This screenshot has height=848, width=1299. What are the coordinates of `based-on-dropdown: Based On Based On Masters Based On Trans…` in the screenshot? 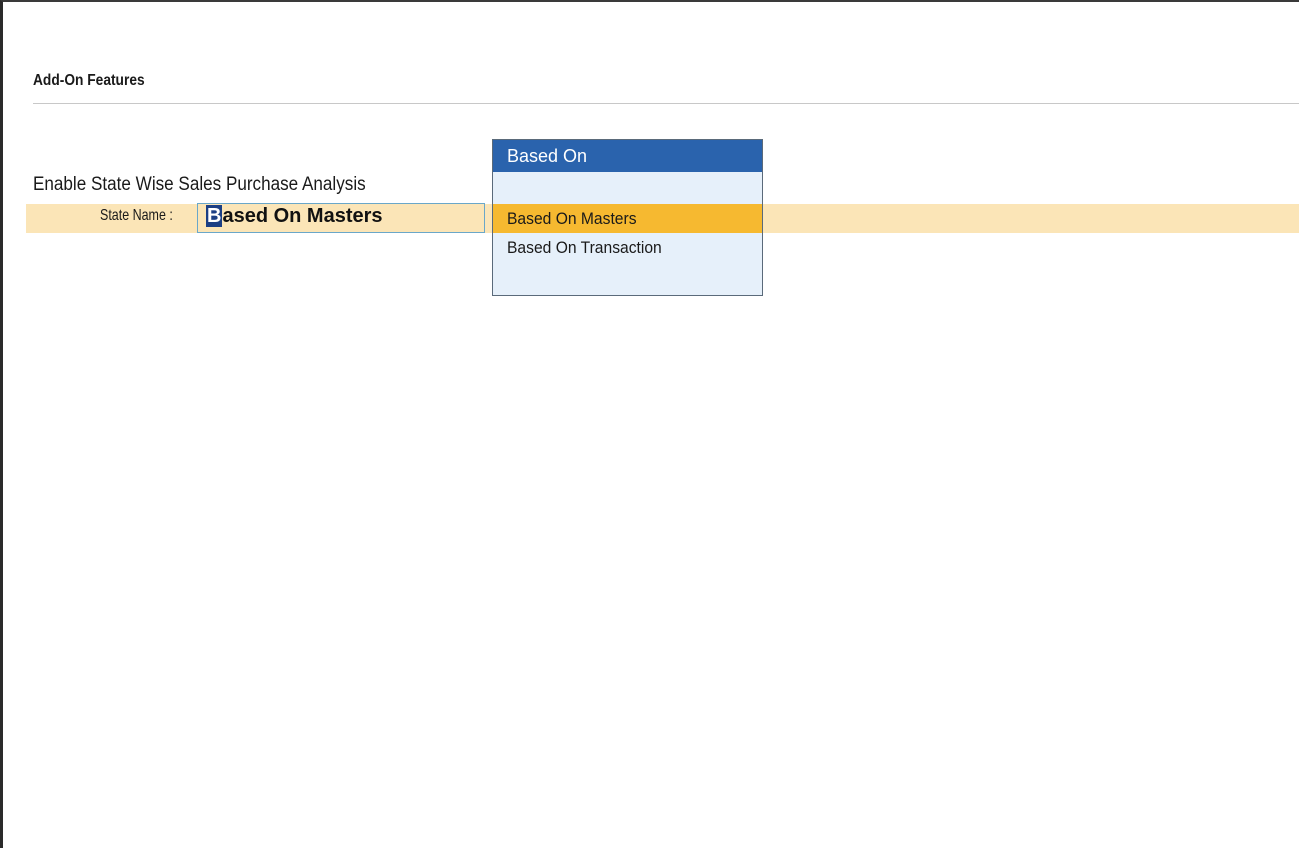 It's located at (627, 217).